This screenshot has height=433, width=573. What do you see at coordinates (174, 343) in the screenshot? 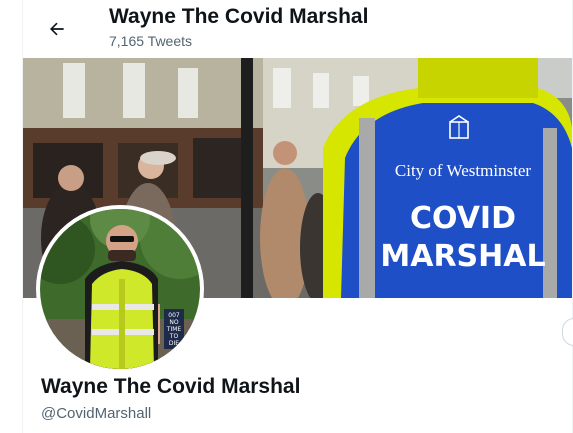
I see `avatar-sign-line-5: DIE` at bounding box center [174, 343].